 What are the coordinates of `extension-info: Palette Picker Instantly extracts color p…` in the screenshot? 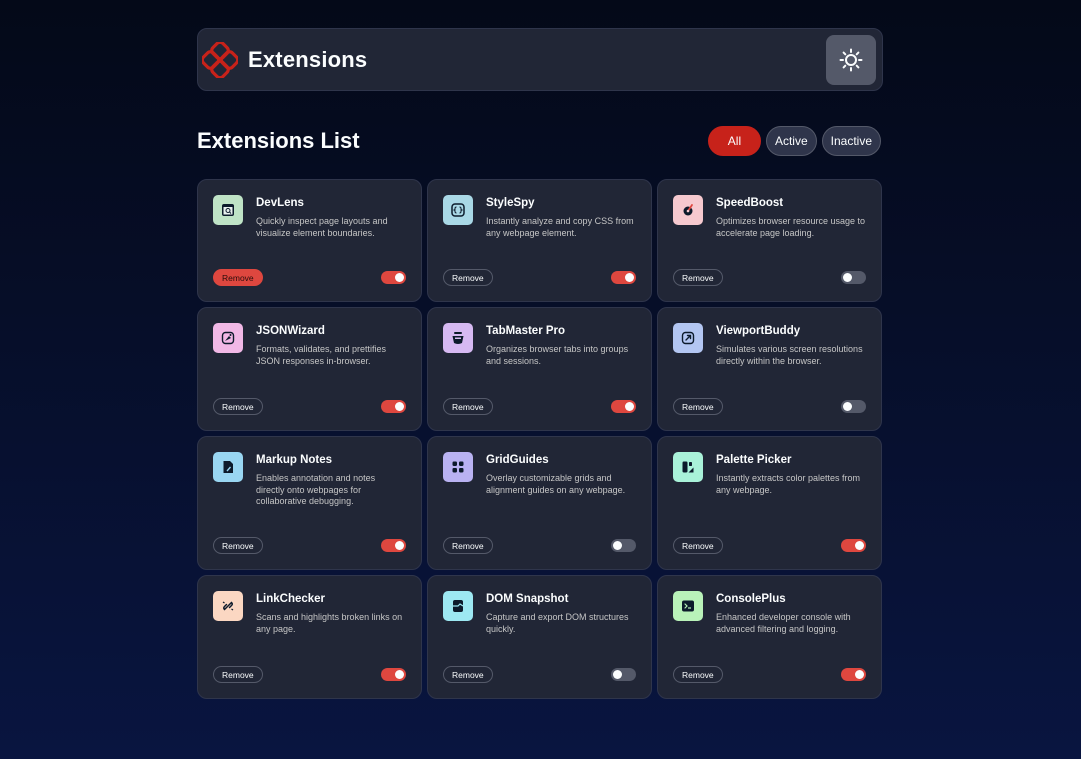 It's located at (791, 474).